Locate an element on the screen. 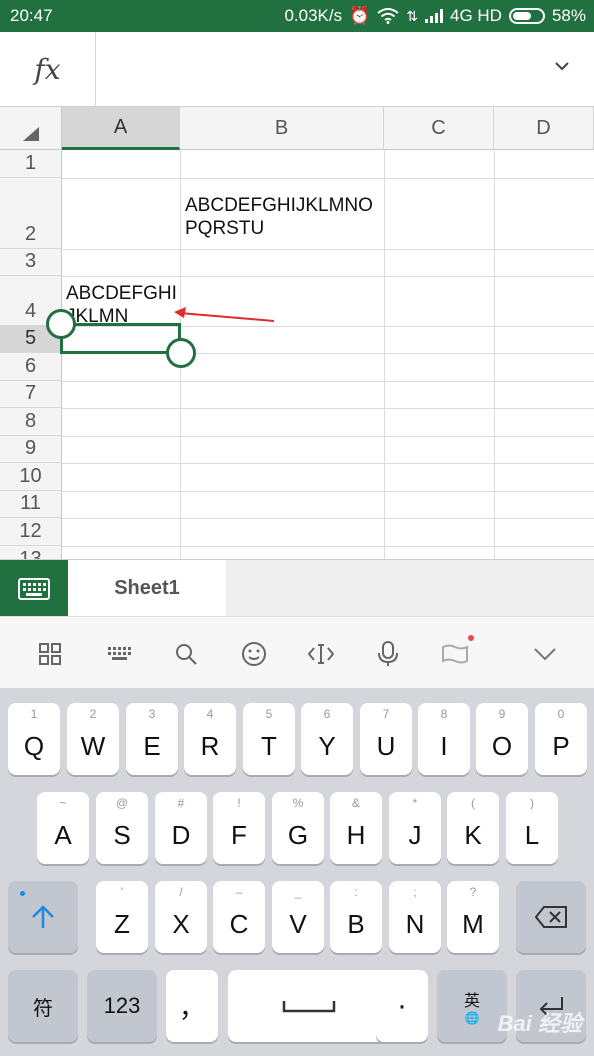  key-u-label: U is located at coordinates (386, 745).